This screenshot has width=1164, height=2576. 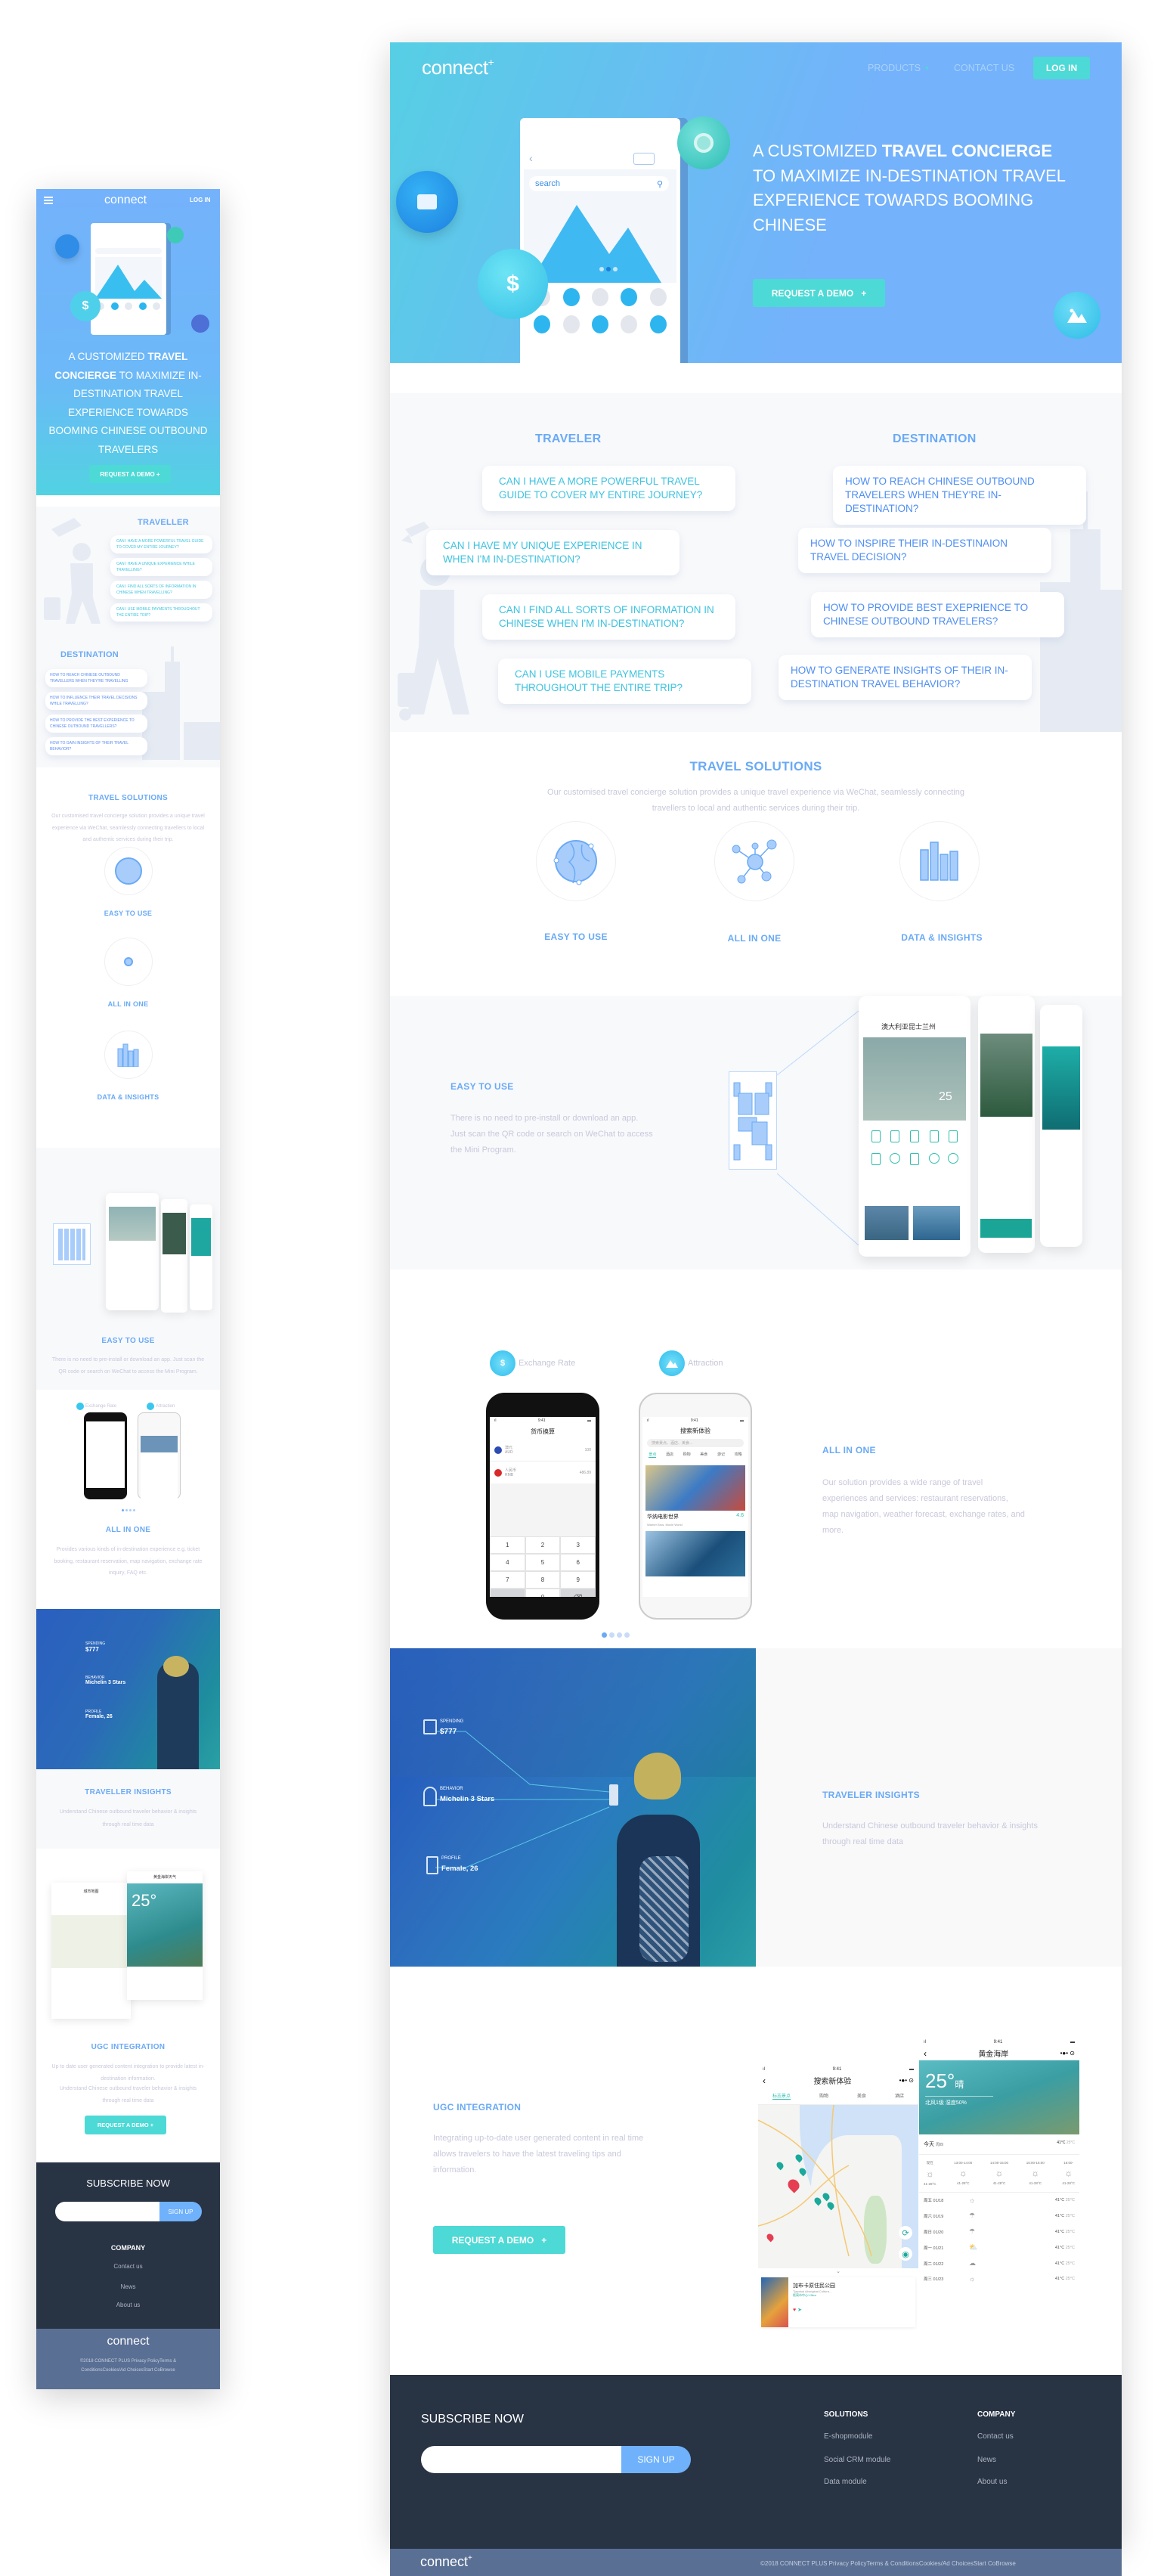 I want to click on day-row: 周三 01/23 ☼ 41°C 25°C, so click(x=1000, y=2279).